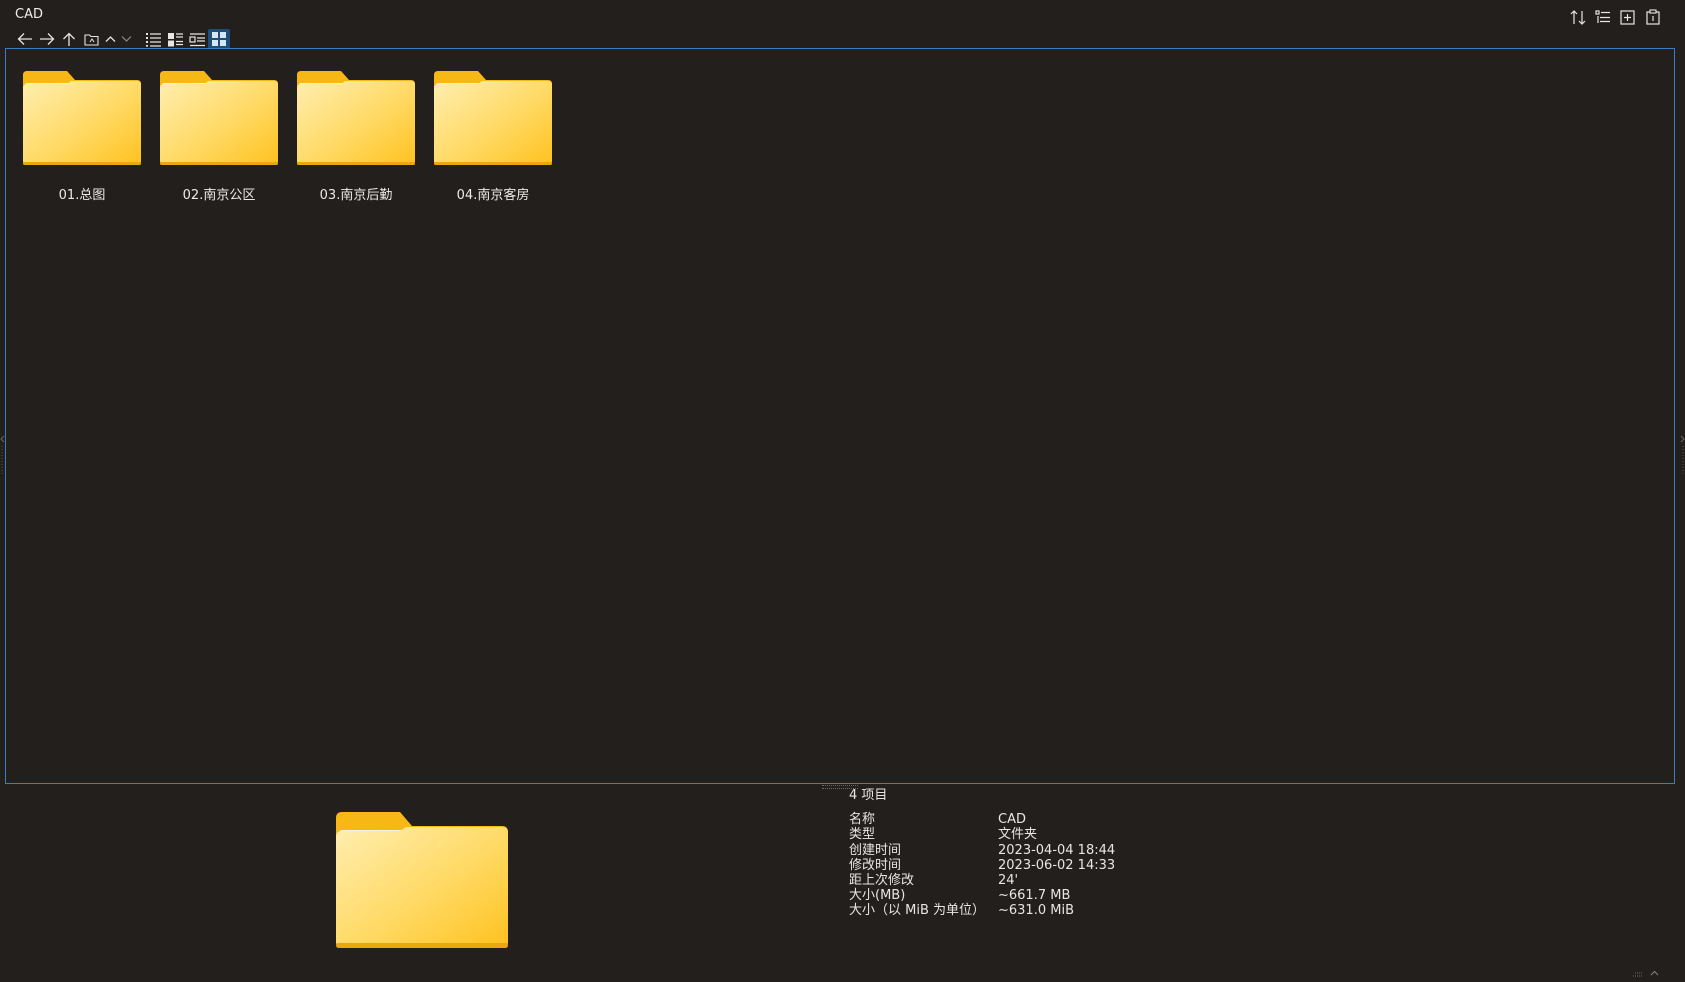 The width and height of the screenshot is (1685, 982). Describe the element at coordinates (82, 195) in the screenshot. I see `folder-name: 01.总图` at that location.